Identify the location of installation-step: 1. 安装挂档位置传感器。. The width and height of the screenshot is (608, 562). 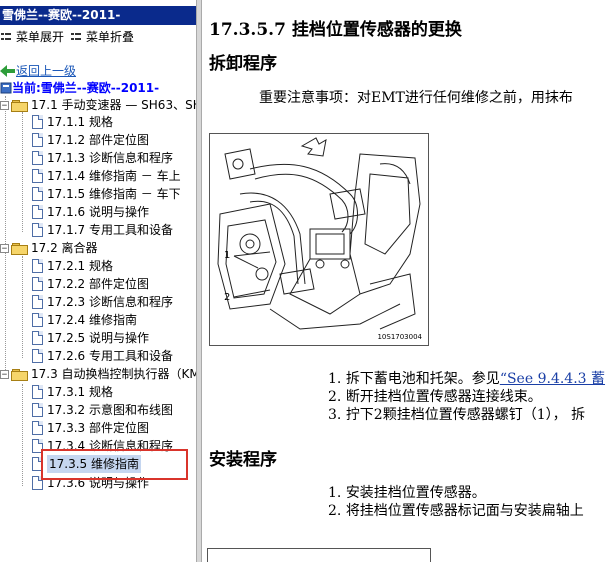
(407, 493).